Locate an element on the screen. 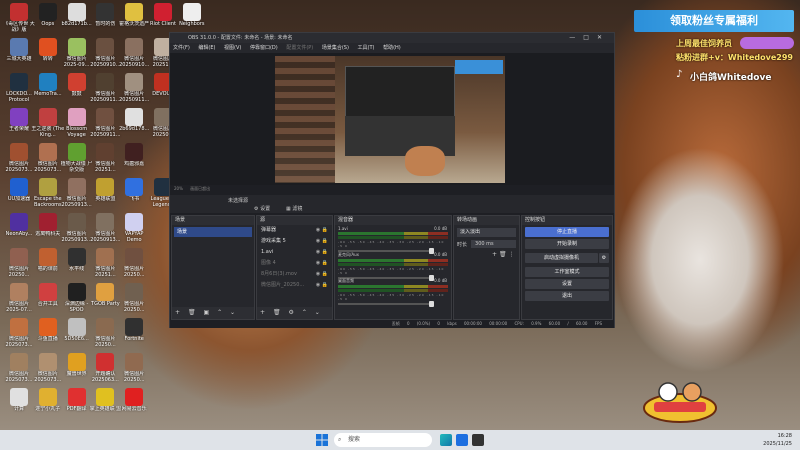  obs-taskbar-icon is located at coordinates (478, 440).